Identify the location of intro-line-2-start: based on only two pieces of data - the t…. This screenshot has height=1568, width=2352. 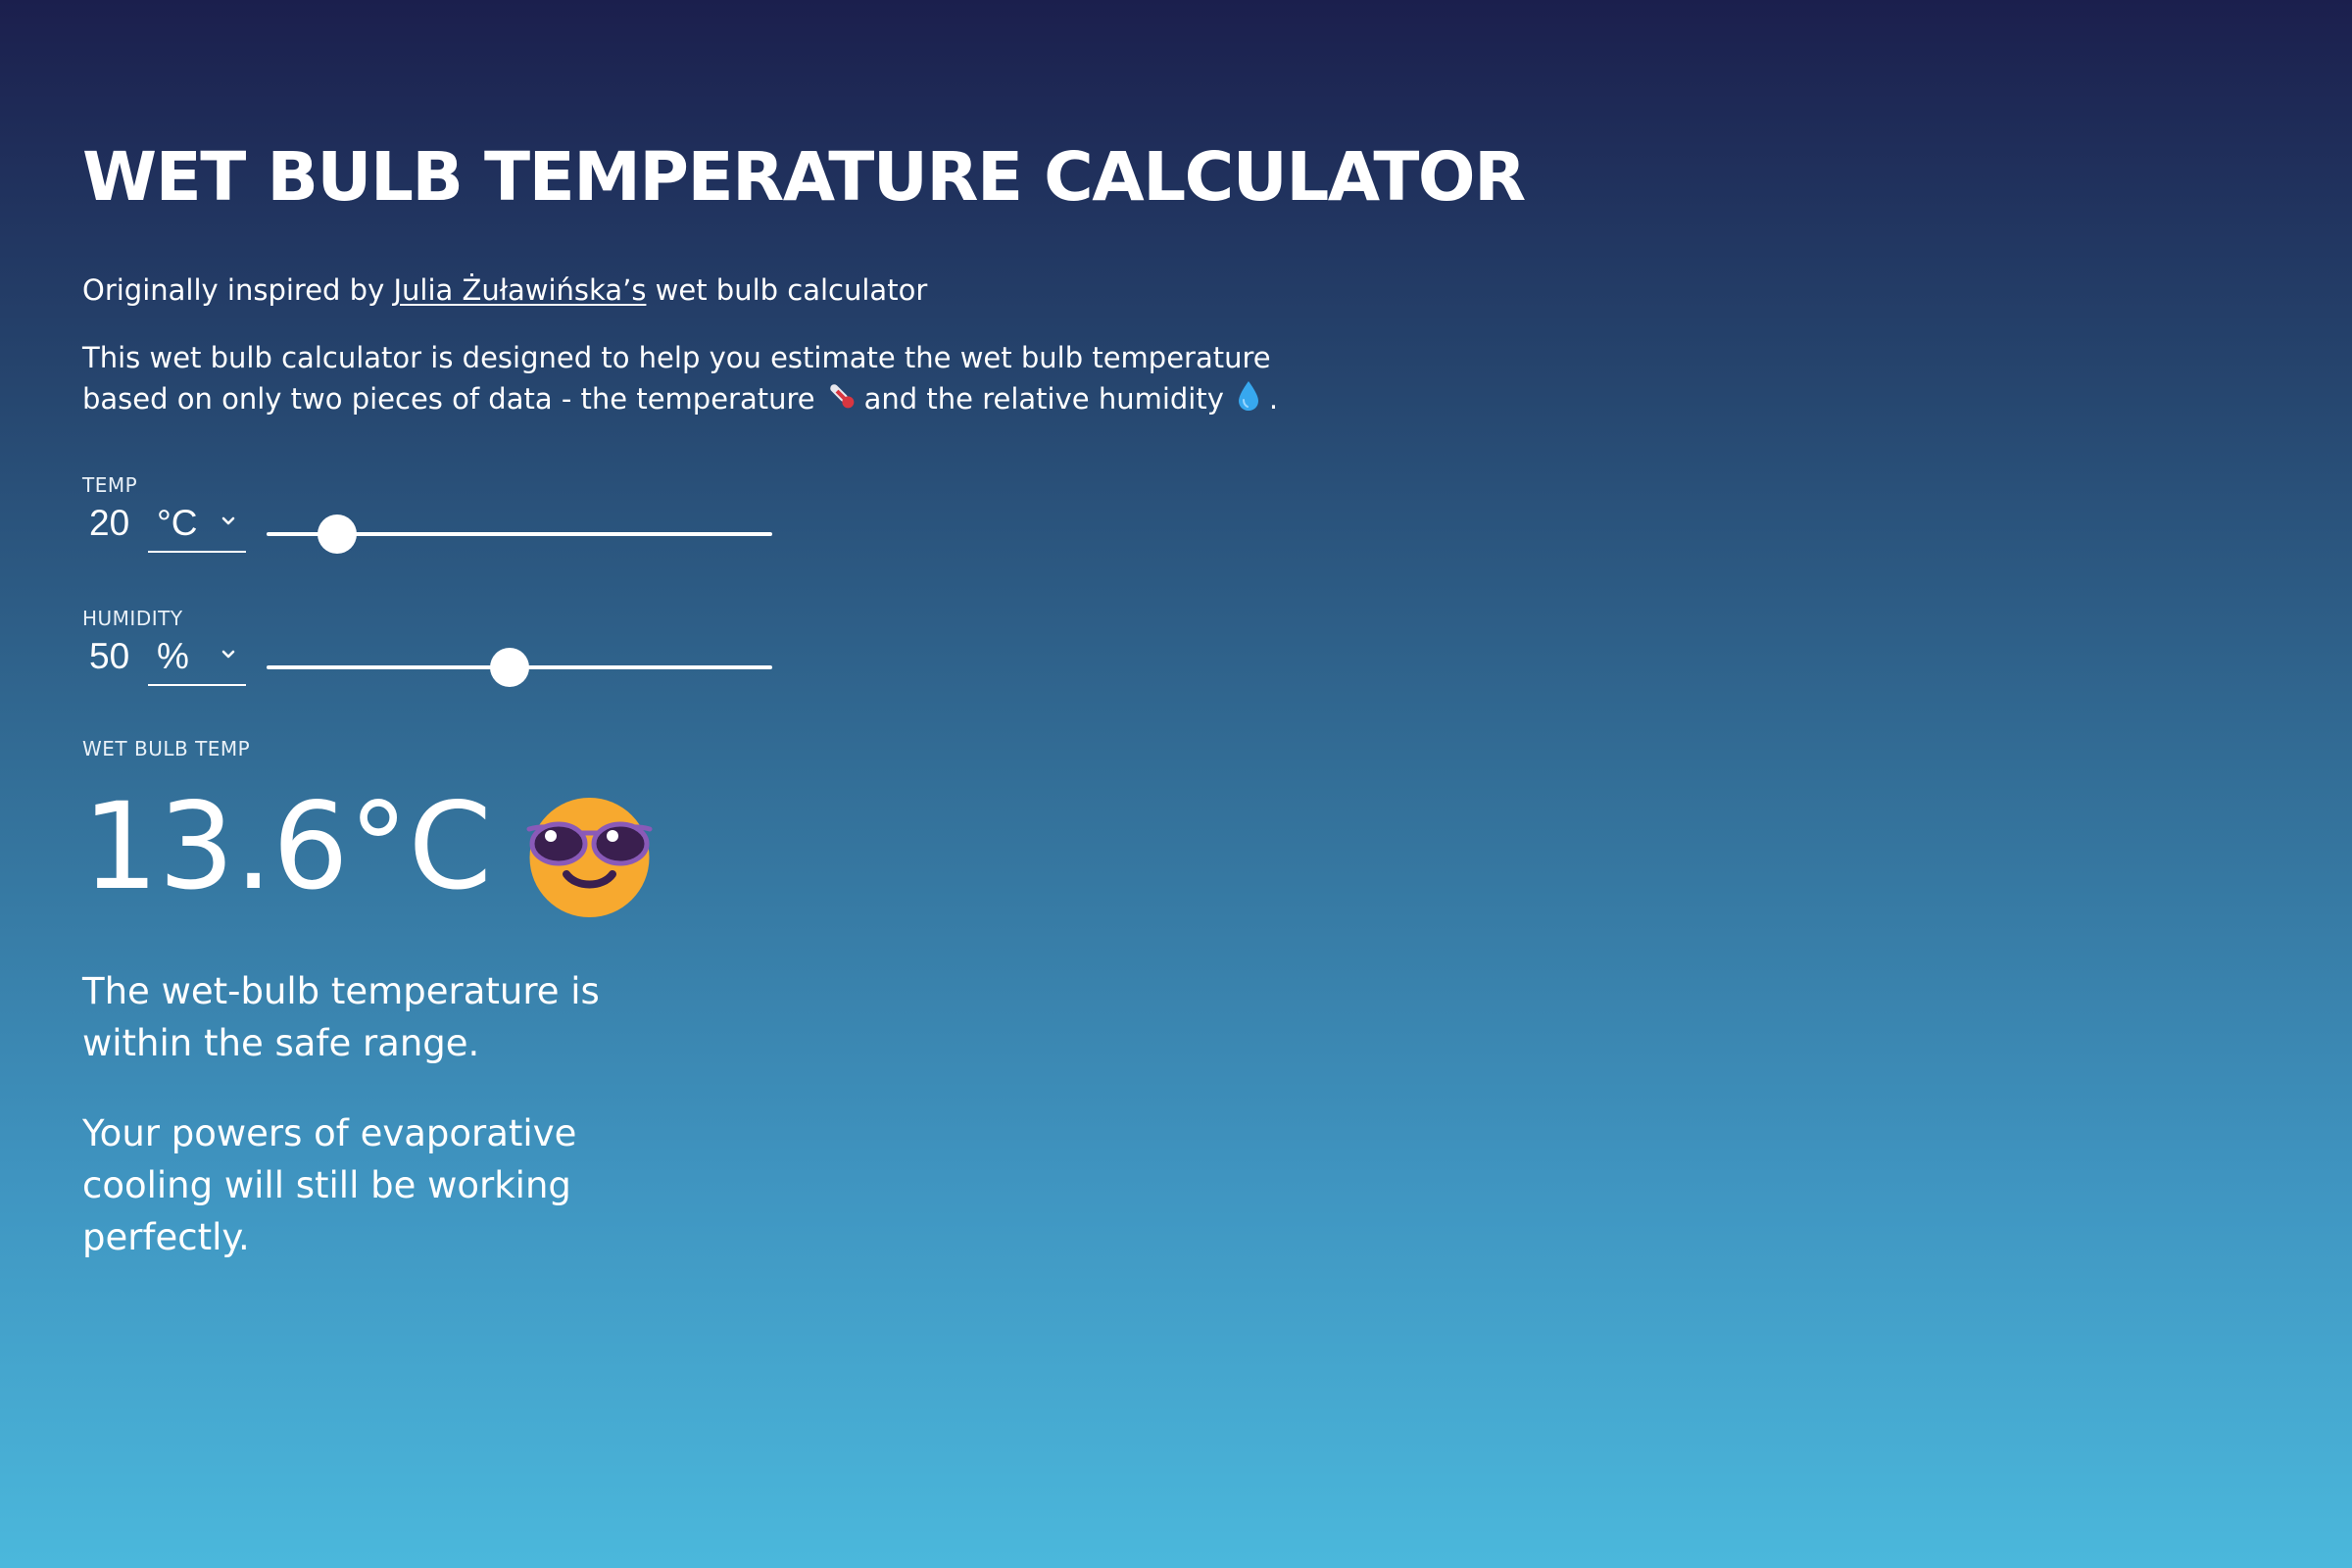
(448, 399).